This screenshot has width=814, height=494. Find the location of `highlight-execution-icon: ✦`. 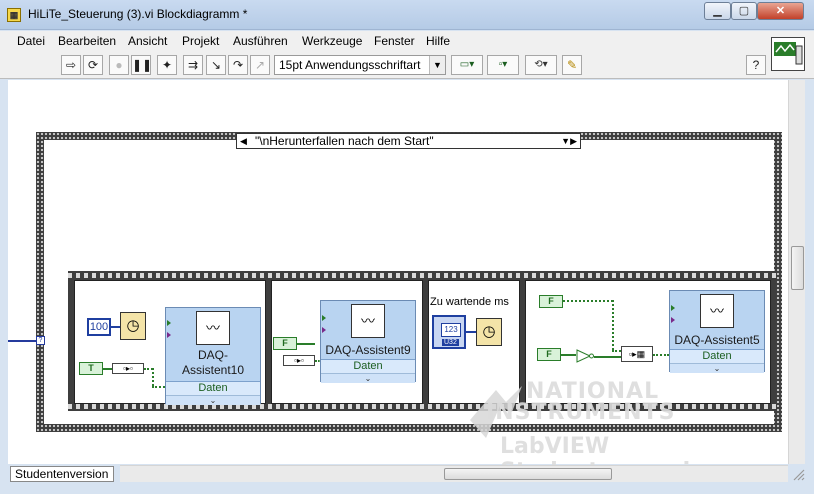

highlight-execution-icon: ✦ is located at coordinates (167, 65).